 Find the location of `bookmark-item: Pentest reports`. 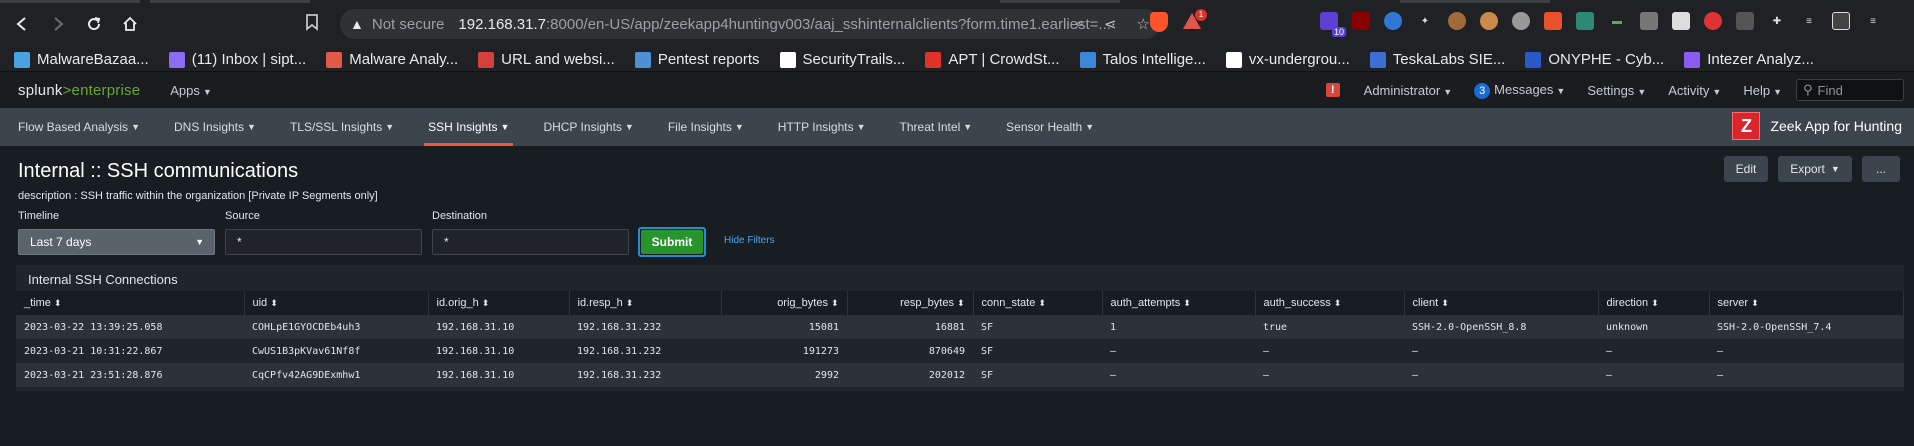

bookmark-item: Pentest reports is located at coordinates (697, 59).